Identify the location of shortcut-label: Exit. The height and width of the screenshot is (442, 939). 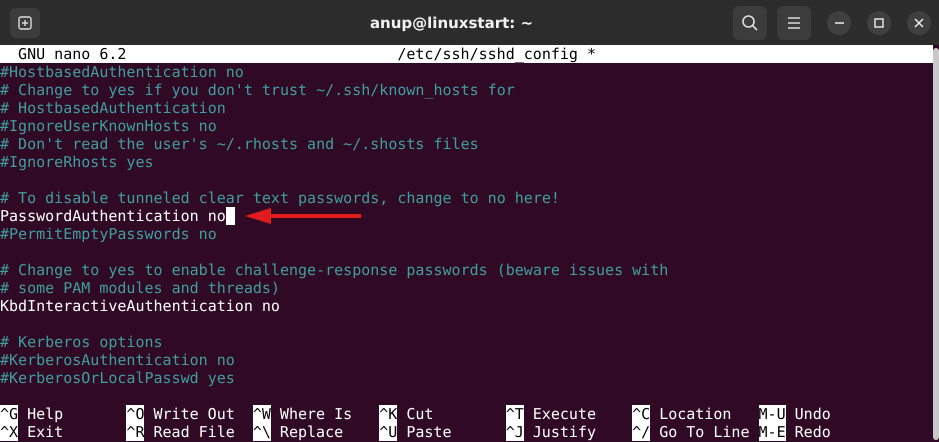
(45, 432).